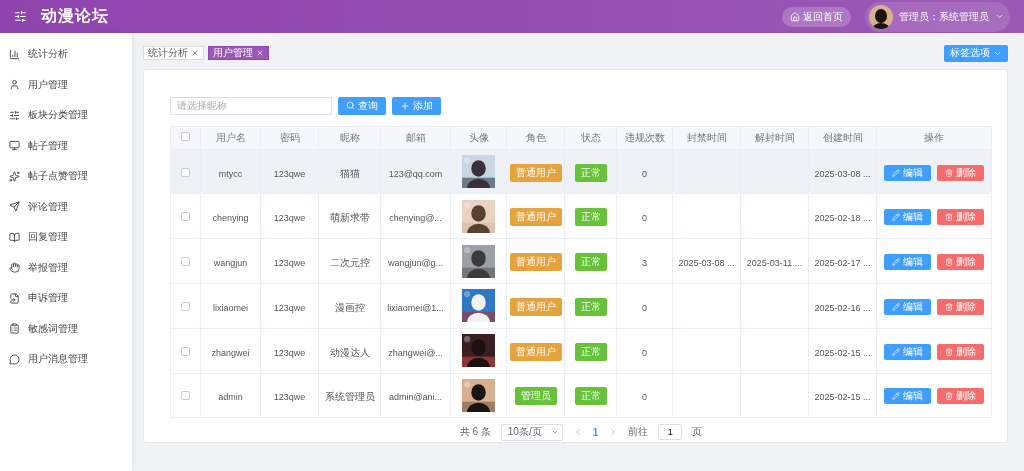  What do you see at coordinates (195, 53) in the screenshot?
I see `close-icon` at bounding box center [195, 53].